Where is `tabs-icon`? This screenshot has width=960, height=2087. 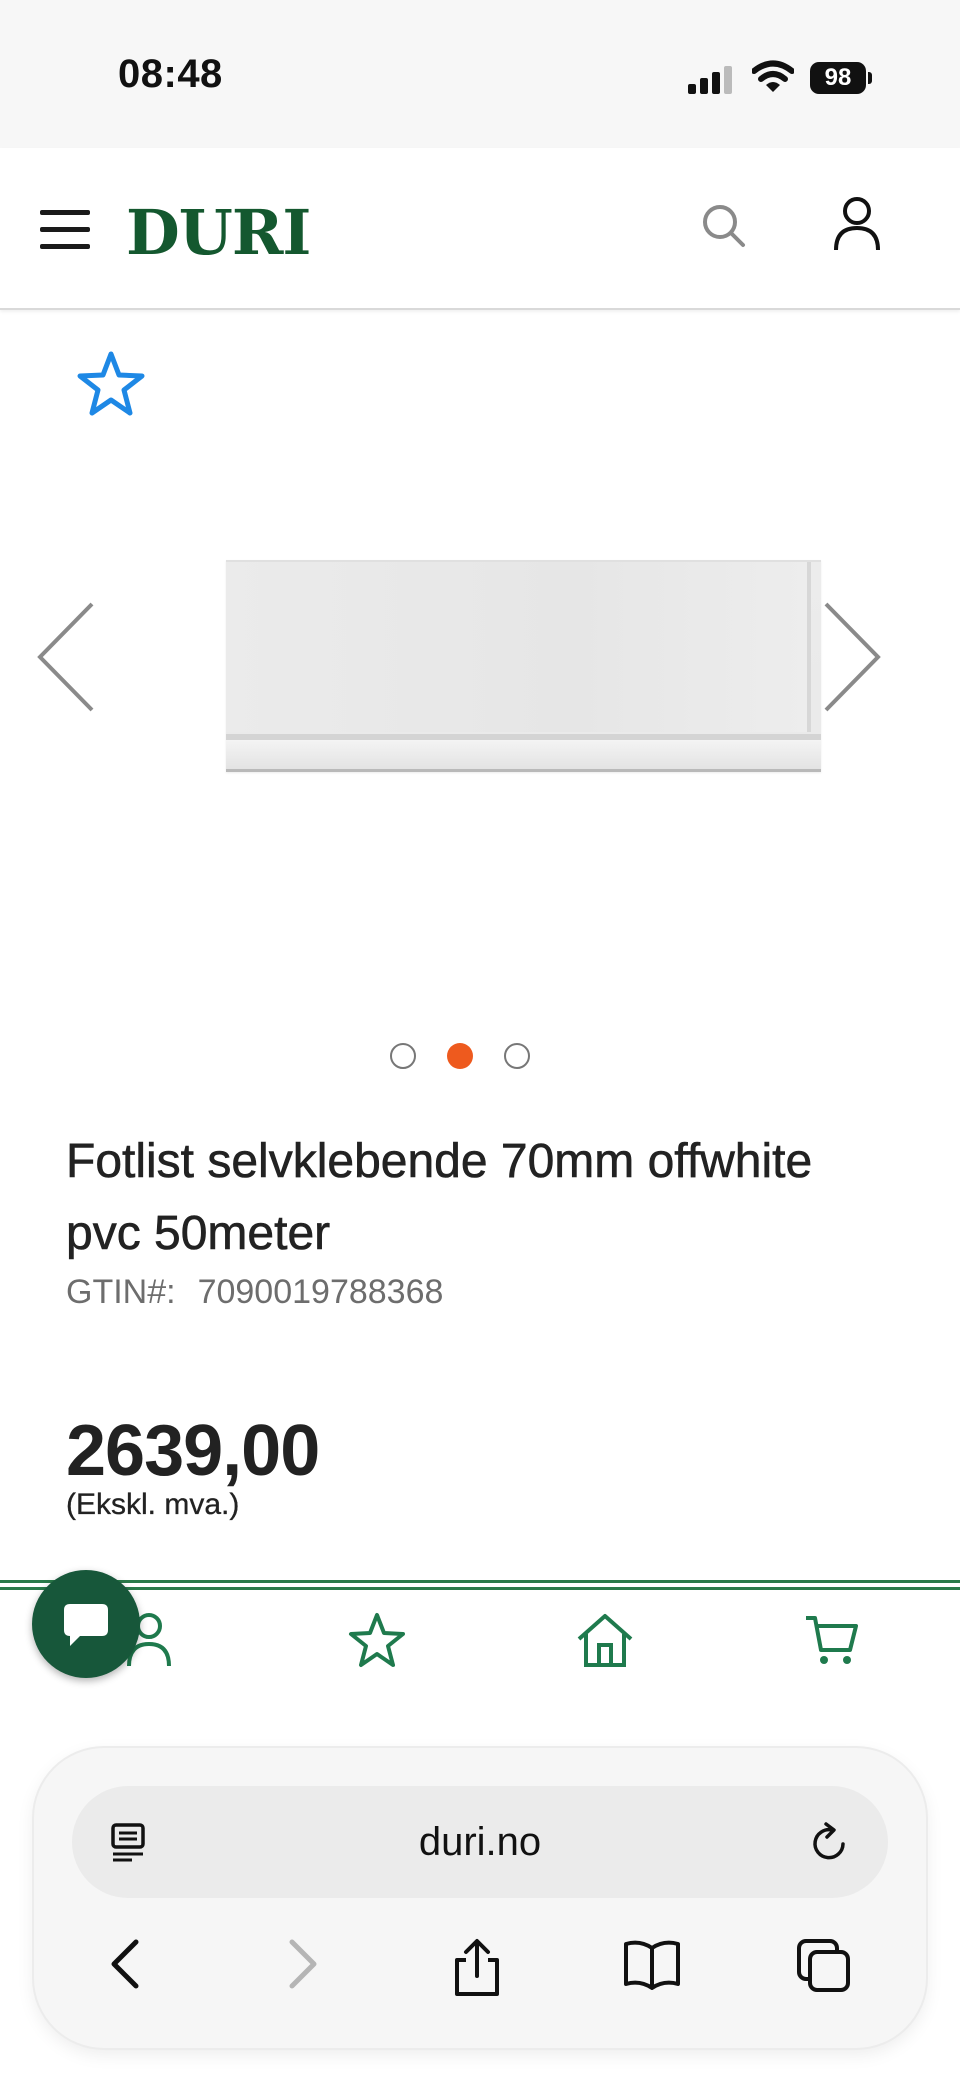 tabs-icon is located at coordinates (824, 1968).